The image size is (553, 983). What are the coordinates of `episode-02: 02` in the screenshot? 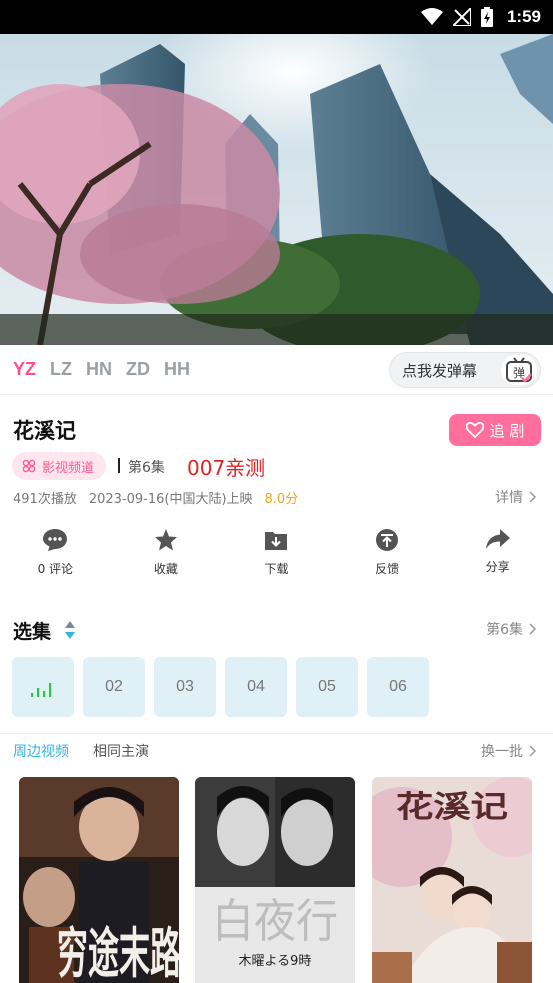 It's located at (114, 687).